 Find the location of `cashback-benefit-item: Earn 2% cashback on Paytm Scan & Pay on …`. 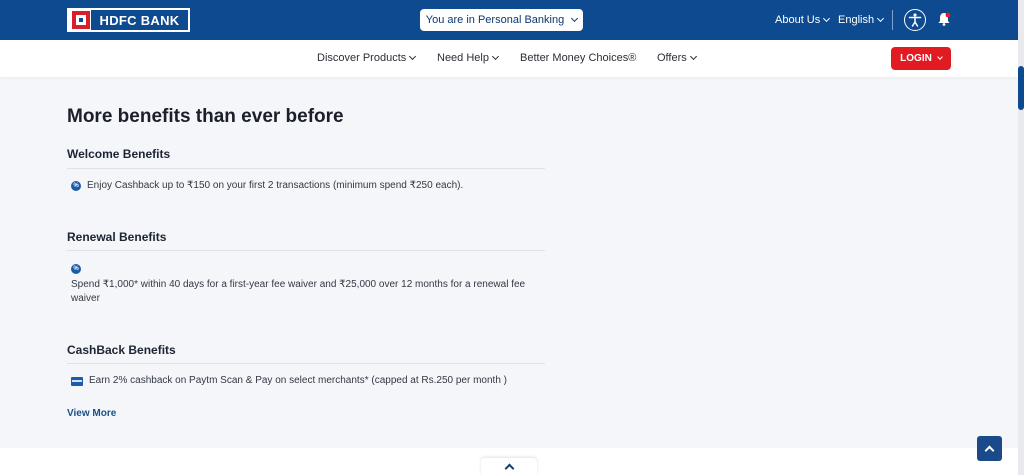

cashback-benefit-item: Earn 2% cashback on Paytm Scan & Pay on … is located at coordinates (289, 380).